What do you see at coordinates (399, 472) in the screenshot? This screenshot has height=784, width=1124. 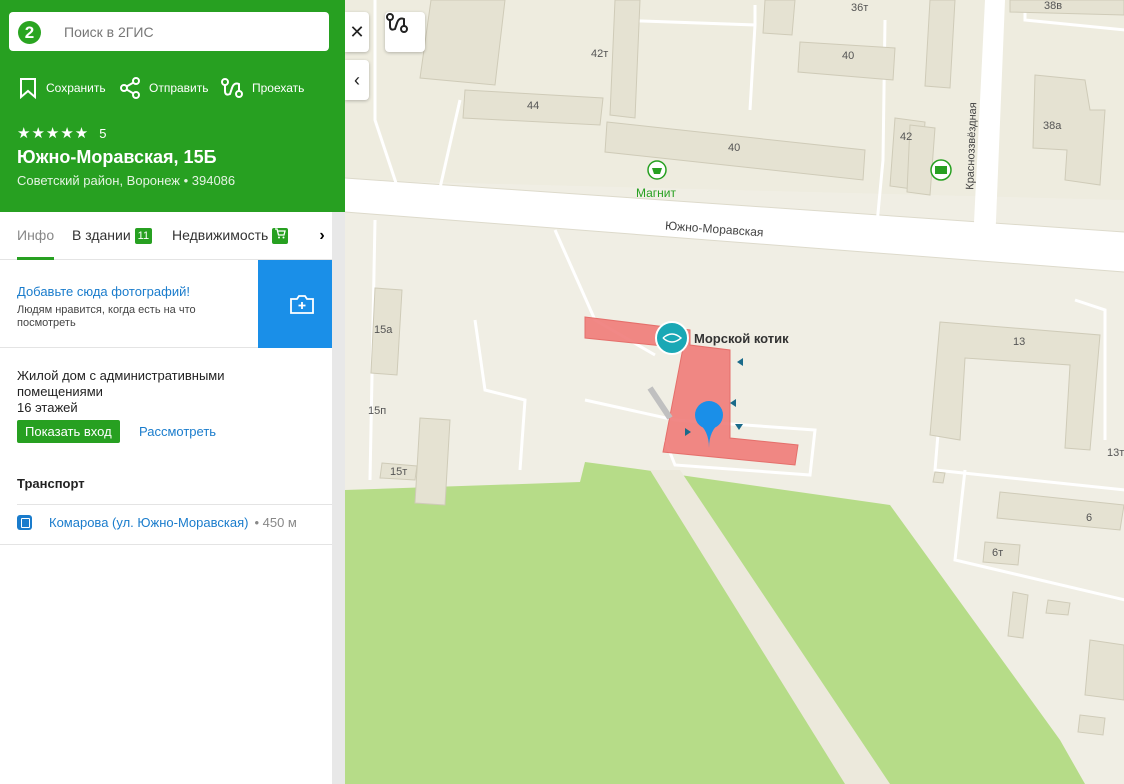 I see `building-label: 15т` at bounding box center [399, 472].